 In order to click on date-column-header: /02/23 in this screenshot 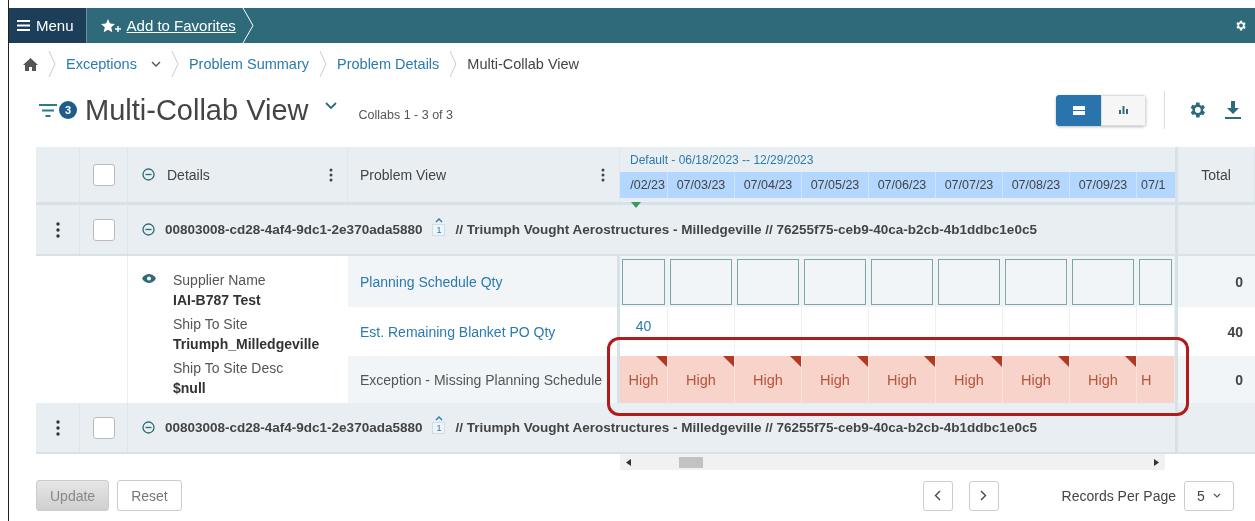, I will do `click(644, 185)`.